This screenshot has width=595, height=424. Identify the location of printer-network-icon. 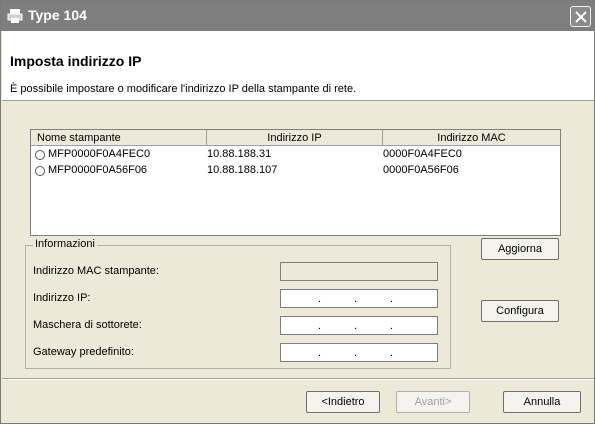
(15, 16).